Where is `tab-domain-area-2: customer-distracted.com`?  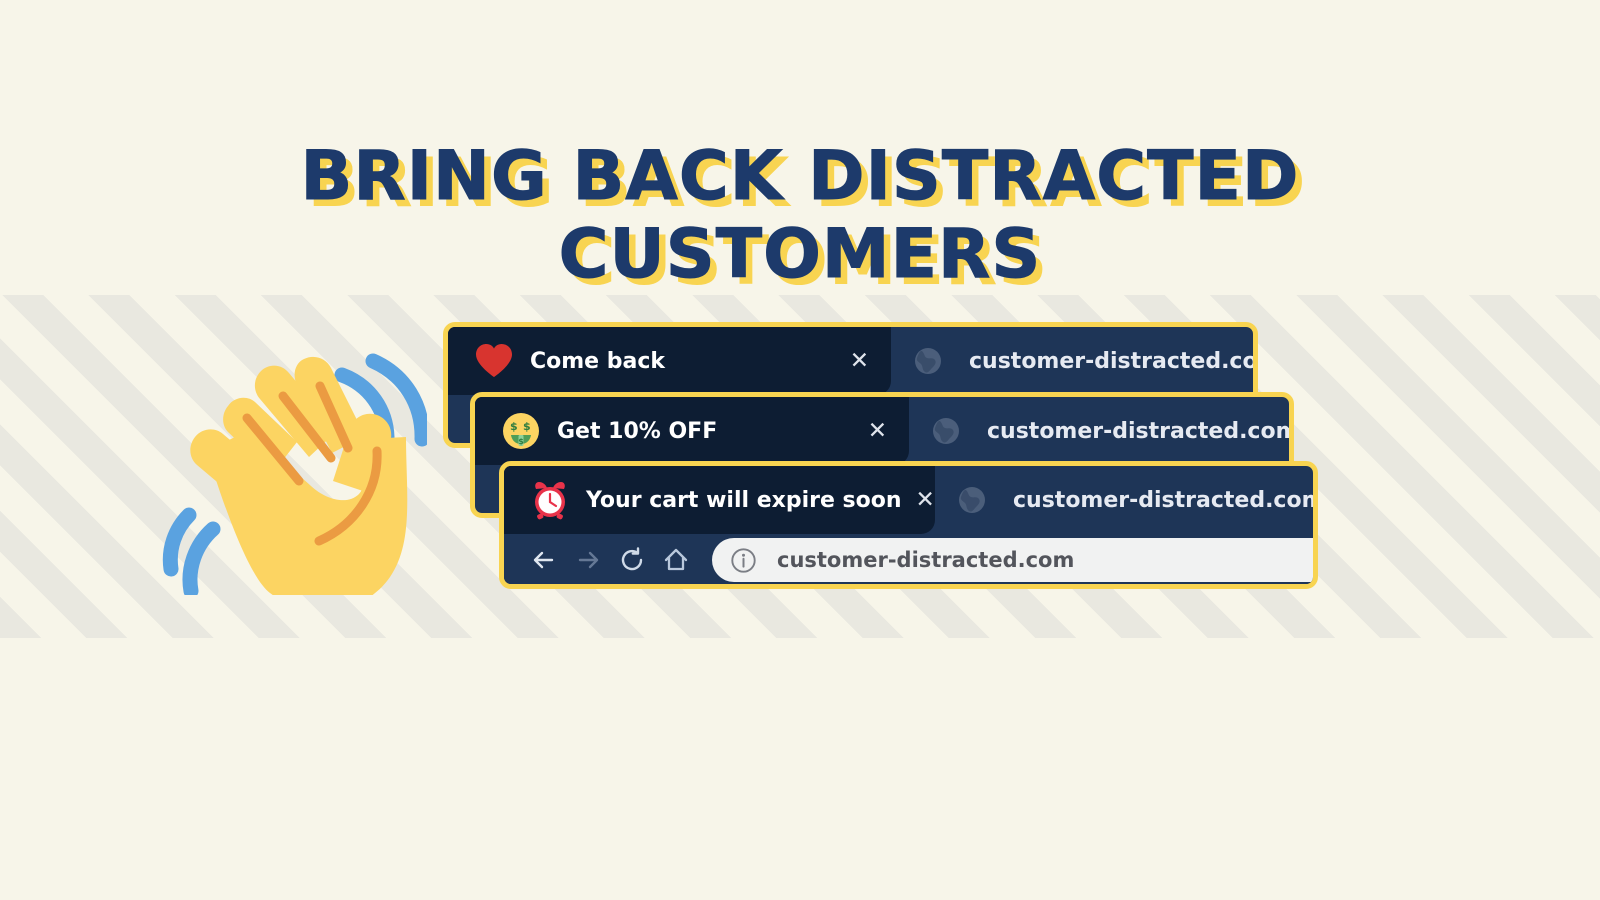 tab-domain-area-2: customer-distracted.com is located at coordinates (1099, 431).